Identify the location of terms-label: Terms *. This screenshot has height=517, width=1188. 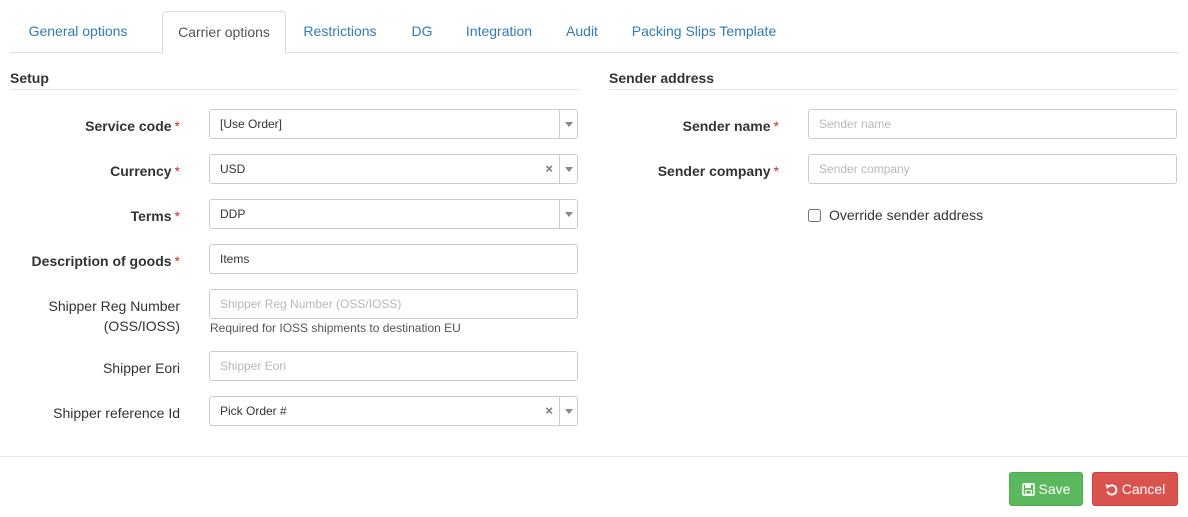
(95, 216).